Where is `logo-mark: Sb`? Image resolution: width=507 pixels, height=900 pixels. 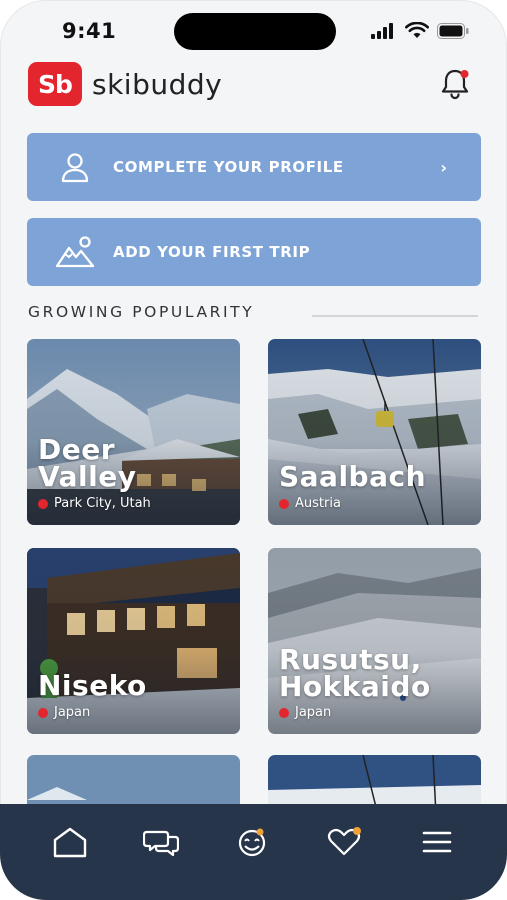
logo-mark: Sb is located at coordinates (55, 84).